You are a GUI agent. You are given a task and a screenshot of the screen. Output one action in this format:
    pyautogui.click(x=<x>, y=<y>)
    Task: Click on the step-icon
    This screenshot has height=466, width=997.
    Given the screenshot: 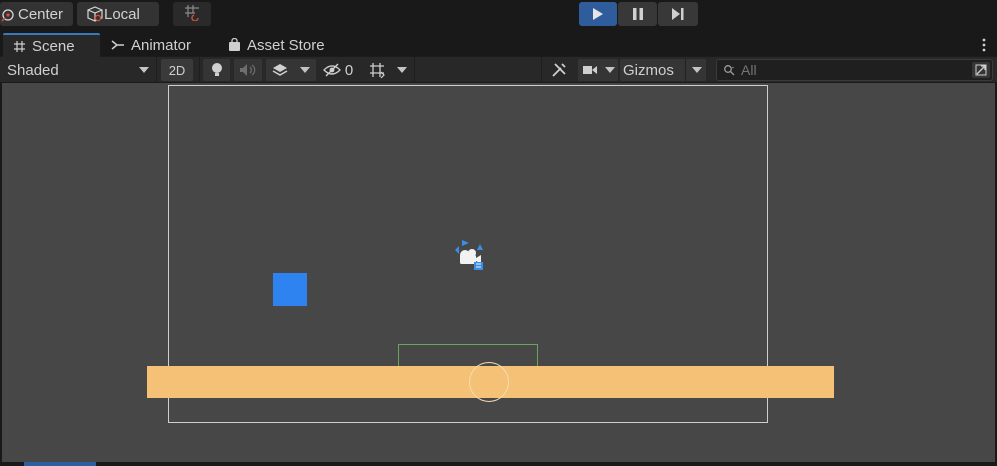 What is the action you would take?
    pyautogui.click(x=678, y=14)
    